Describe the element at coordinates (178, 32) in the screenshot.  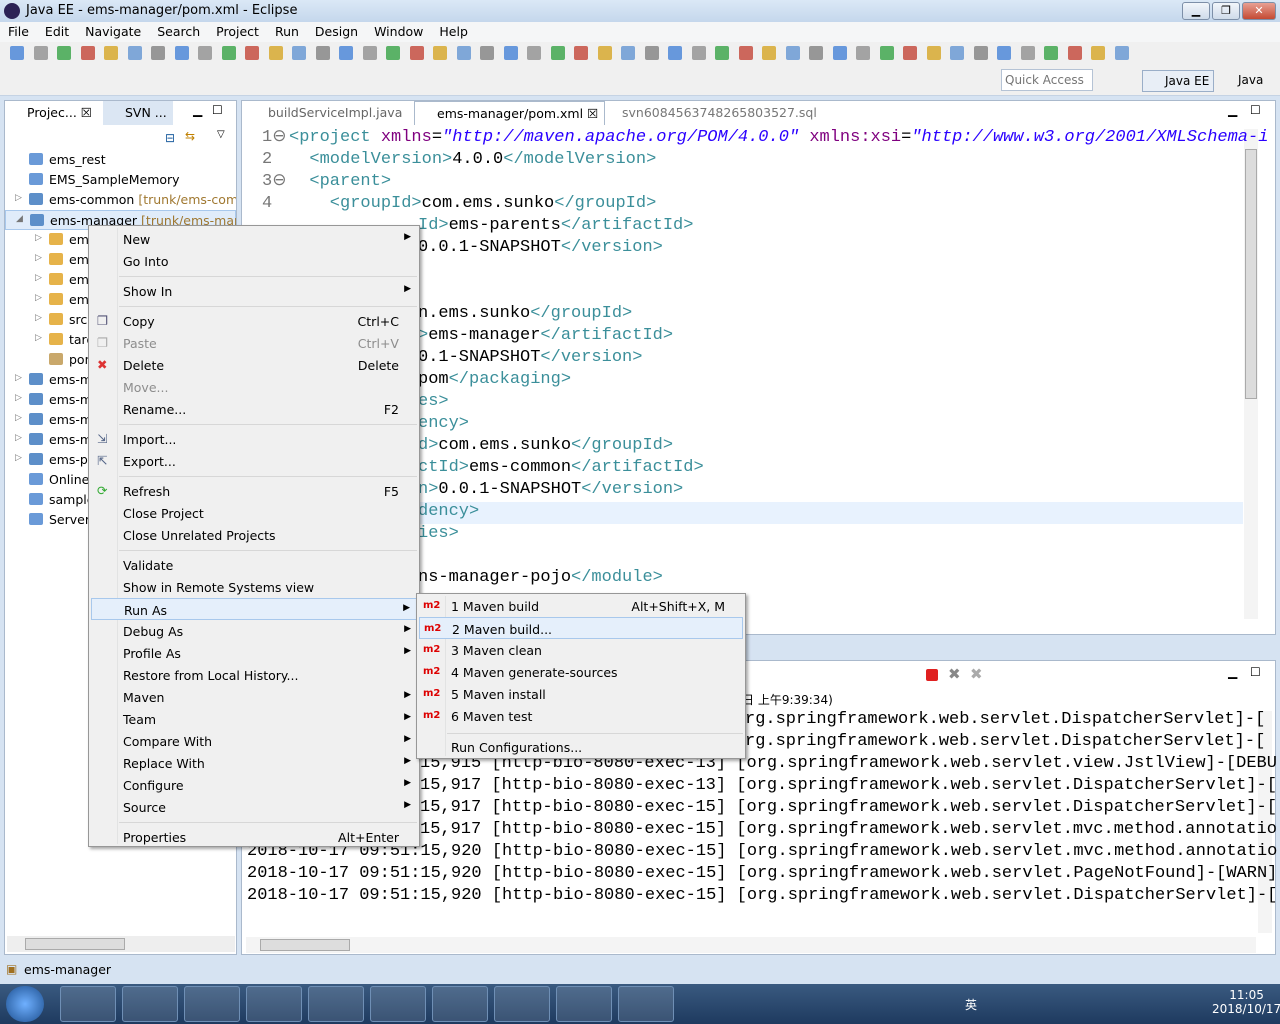
I see `menu-search: Search` at that location.